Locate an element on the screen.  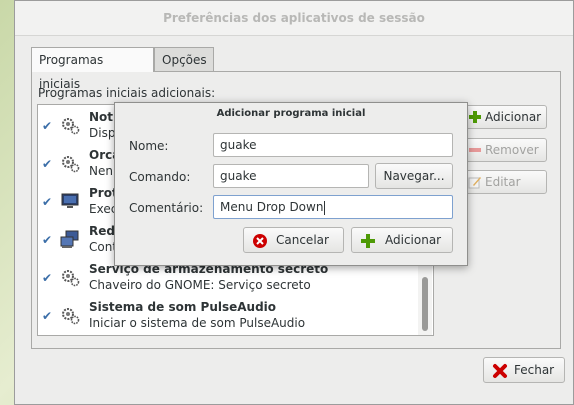
close-button-label: Fechar is located at coordinates (534, 370).